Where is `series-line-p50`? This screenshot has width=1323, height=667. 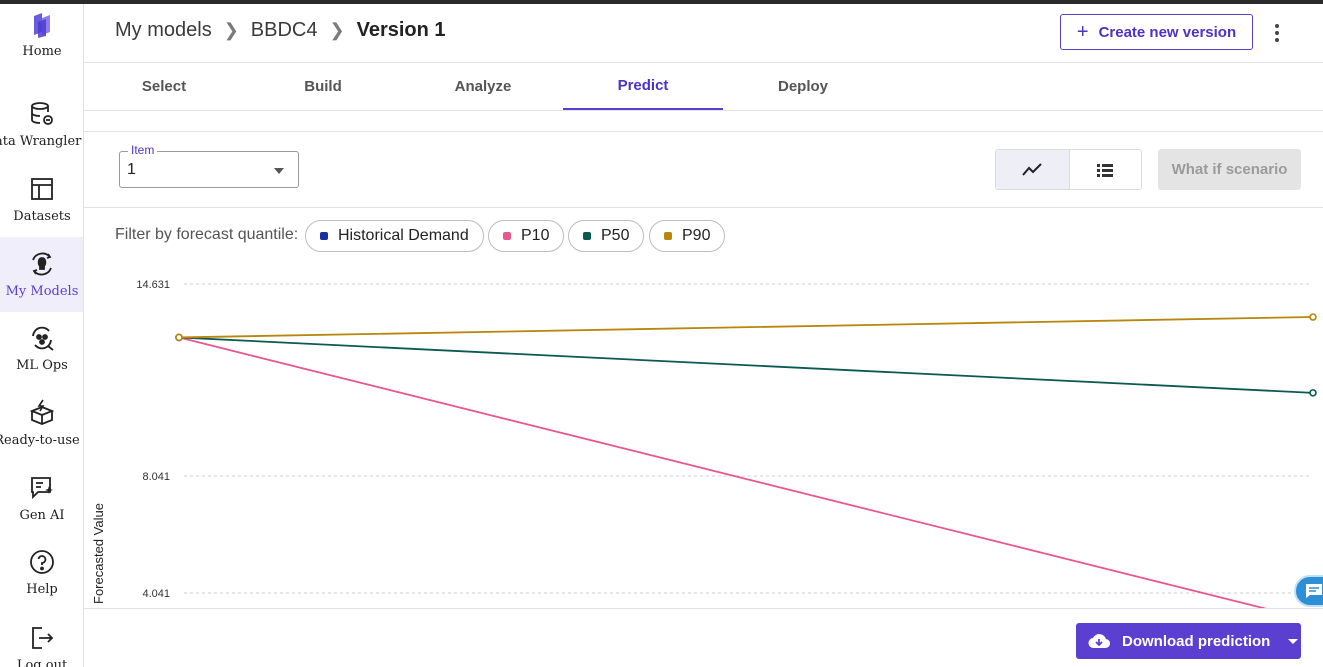 series-line-p50 is located at coordinates (746, 365).